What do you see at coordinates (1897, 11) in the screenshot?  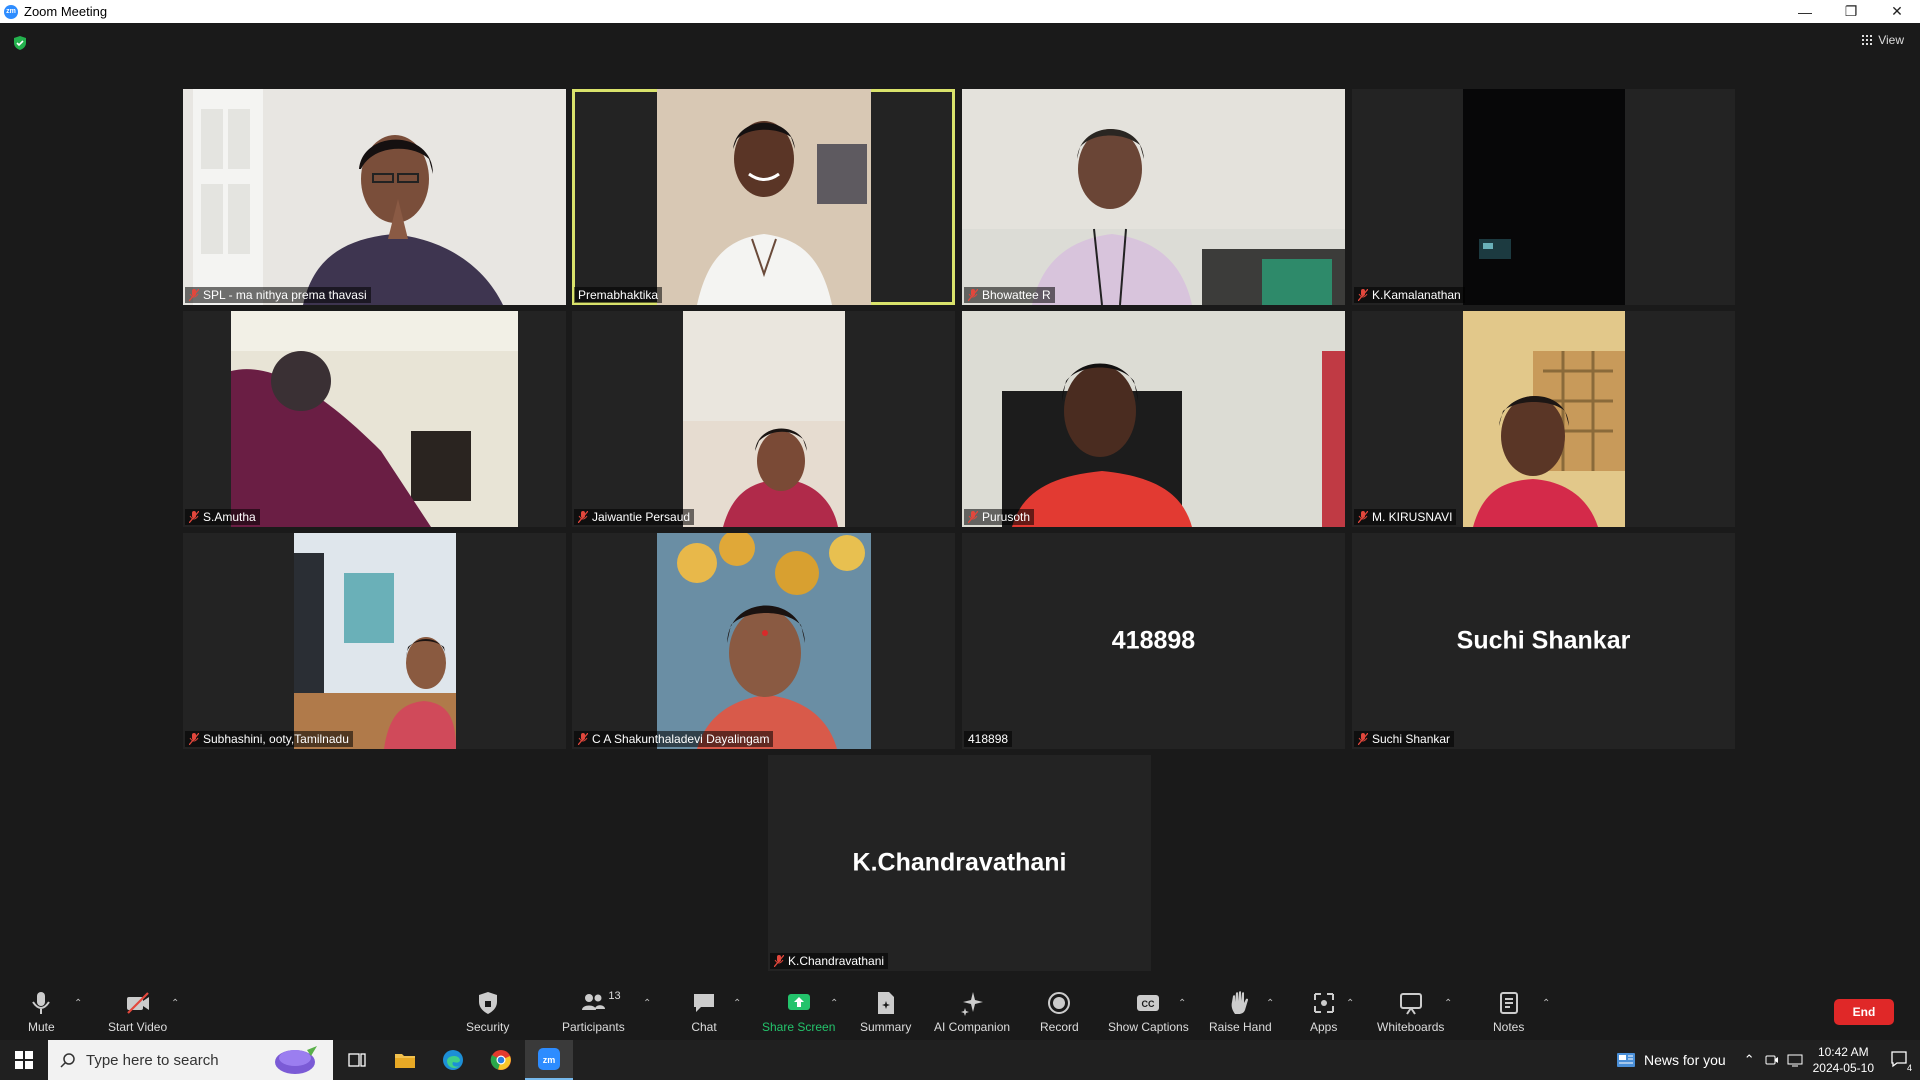 I see `close-button: ✕` at bounding box center [1897, 11].